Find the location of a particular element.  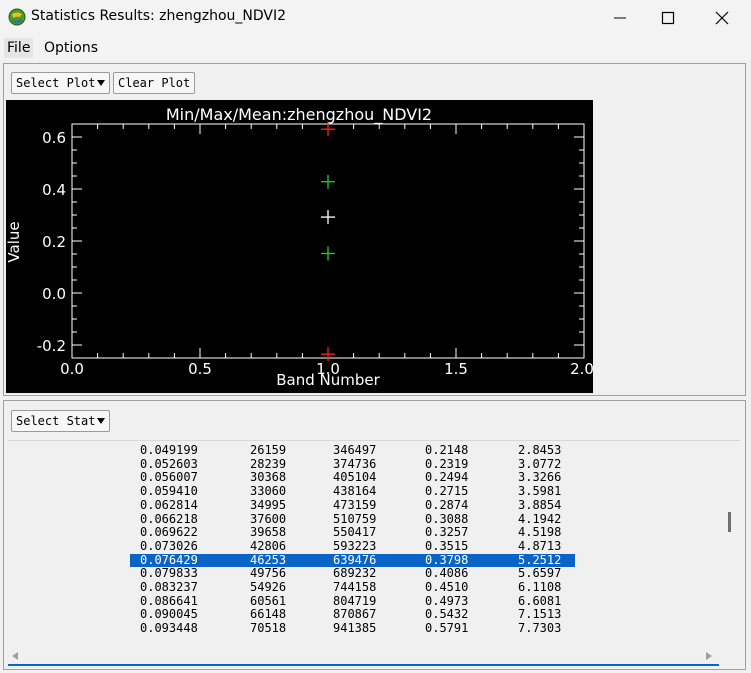

table-row: 0.086641 60561 804719 0.4973 6.6081 is located at coordinates (352, 600).